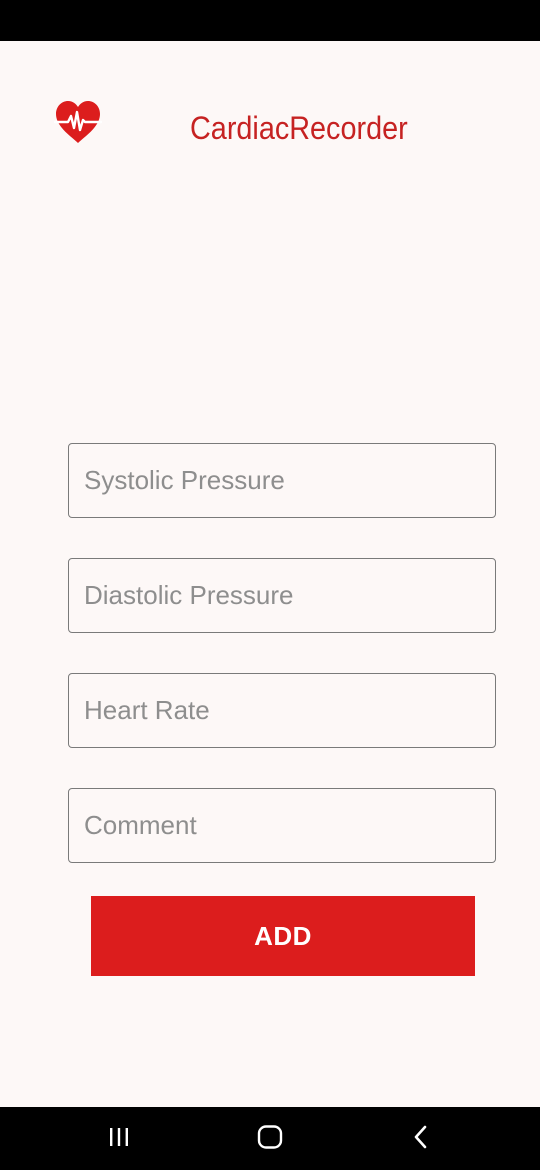  I want to click on heart-rate-input, so click(282, 710).